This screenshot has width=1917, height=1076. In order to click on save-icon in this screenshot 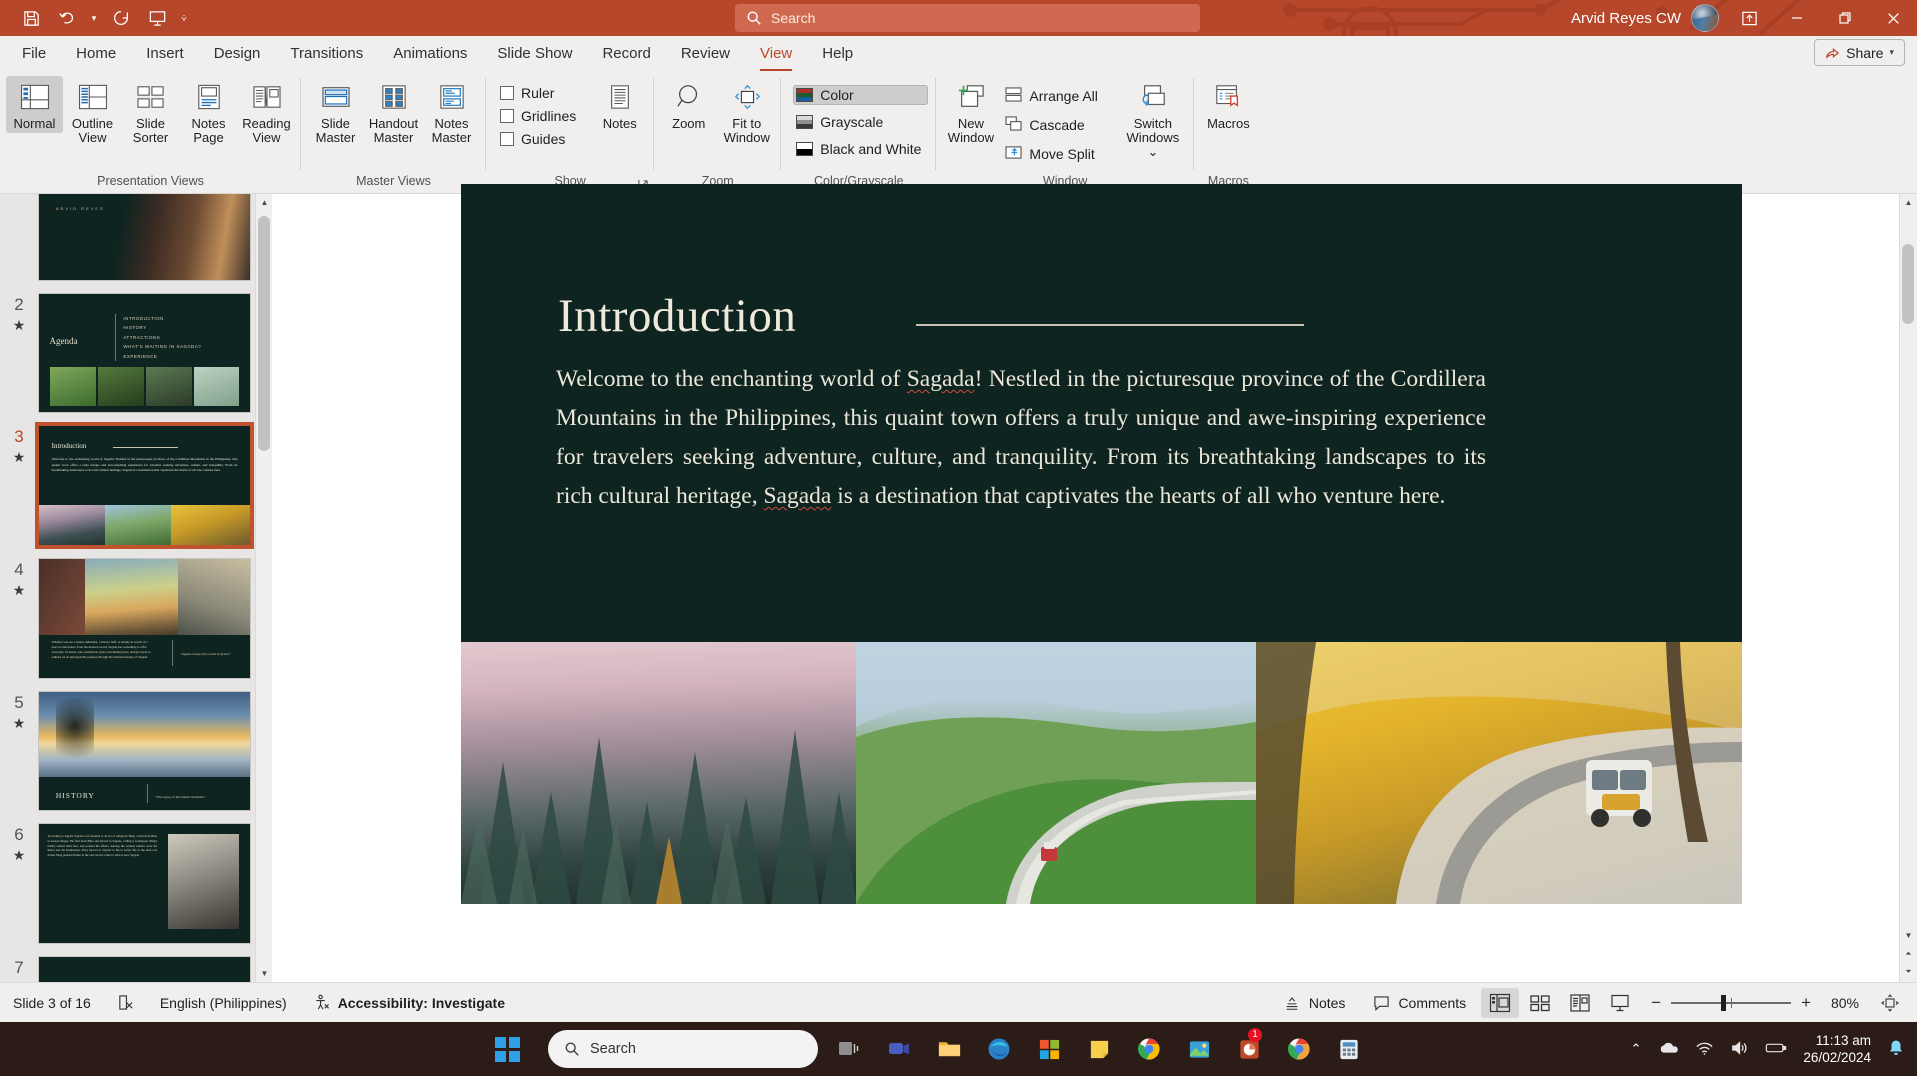, I will do `click(31, 18)`.